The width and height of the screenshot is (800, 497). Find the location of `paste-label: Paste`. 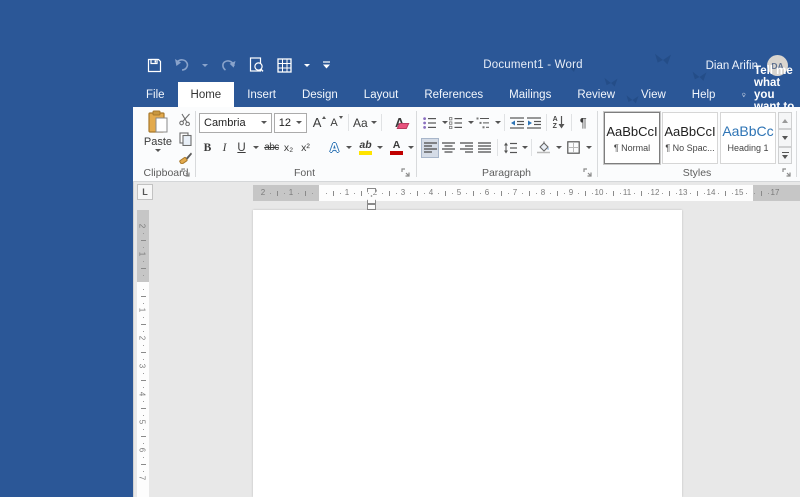

paste-label: Paste is located at coordinates (158, 142).